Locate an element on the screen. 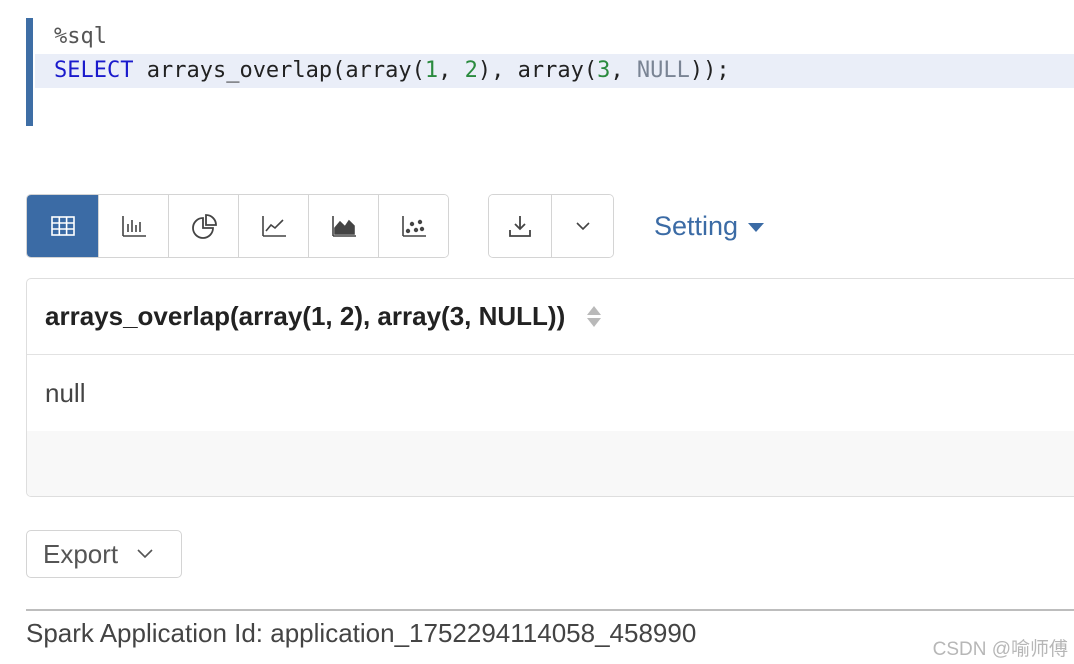 The height and width of the screenshot is (664, 1074). area-chart-icon is located at coordinates (343, 226).